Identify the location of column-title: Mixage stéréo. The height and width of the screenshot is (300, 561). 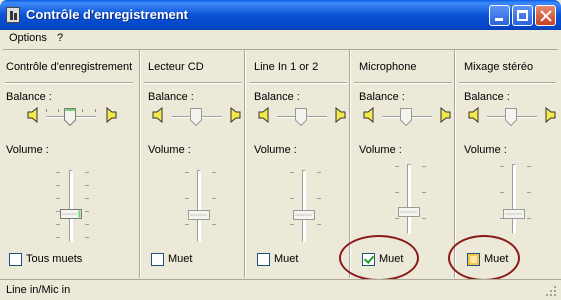
(499, 67).